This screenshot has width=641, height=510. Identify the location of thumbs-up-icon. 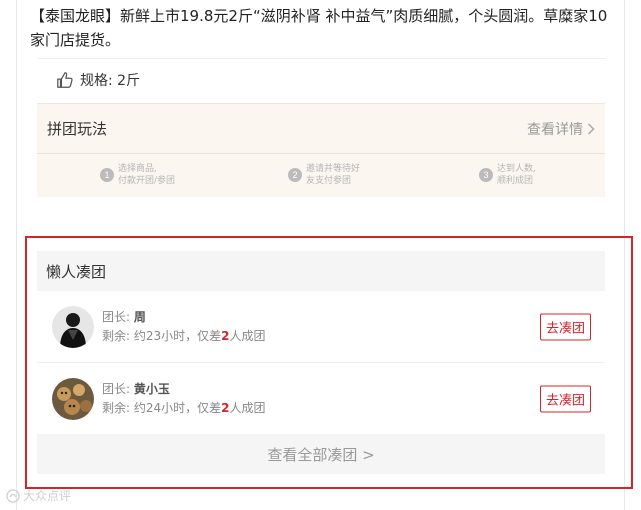
(65, 80).